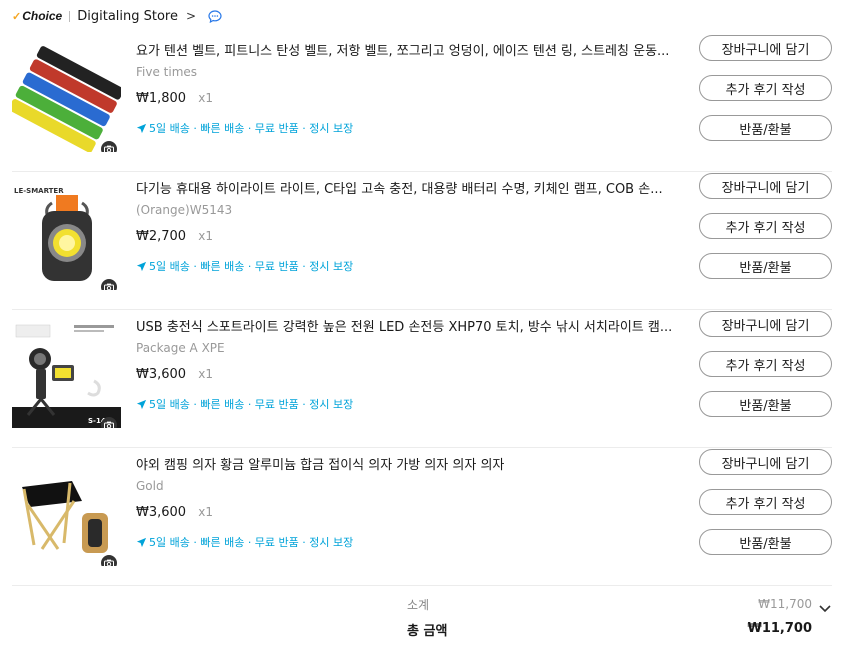 This screenshot has height=645, width=848. What do you see at coordinates (150, 486) in the screenshot?
I see `product-variant: Gold` at bounding box center [150, 486].